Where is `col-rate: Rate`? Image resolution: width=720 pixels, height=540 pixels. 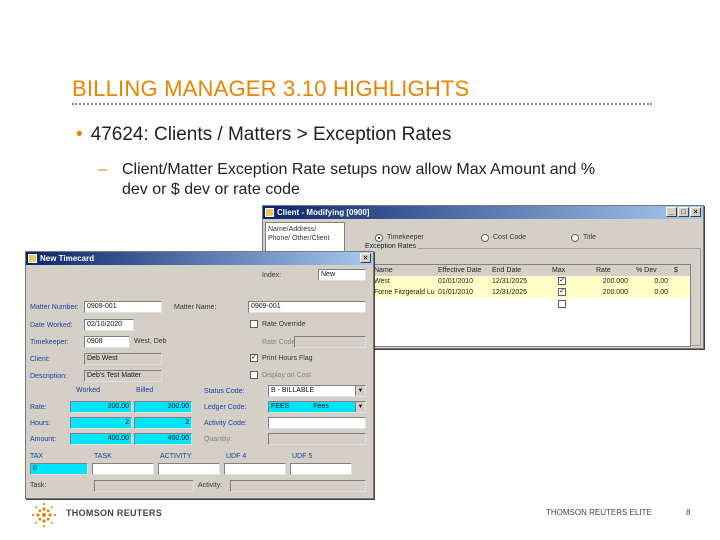
col-rate: Rate is located at coordinates (612, 270).